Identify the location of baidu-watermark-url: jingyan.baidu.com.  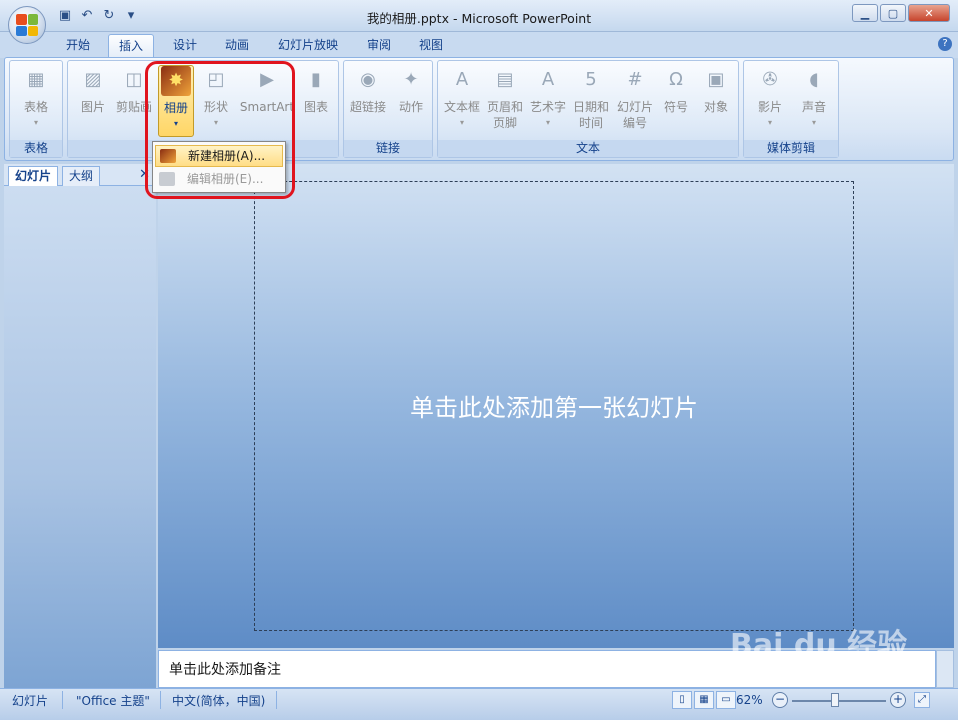
(793, 679).